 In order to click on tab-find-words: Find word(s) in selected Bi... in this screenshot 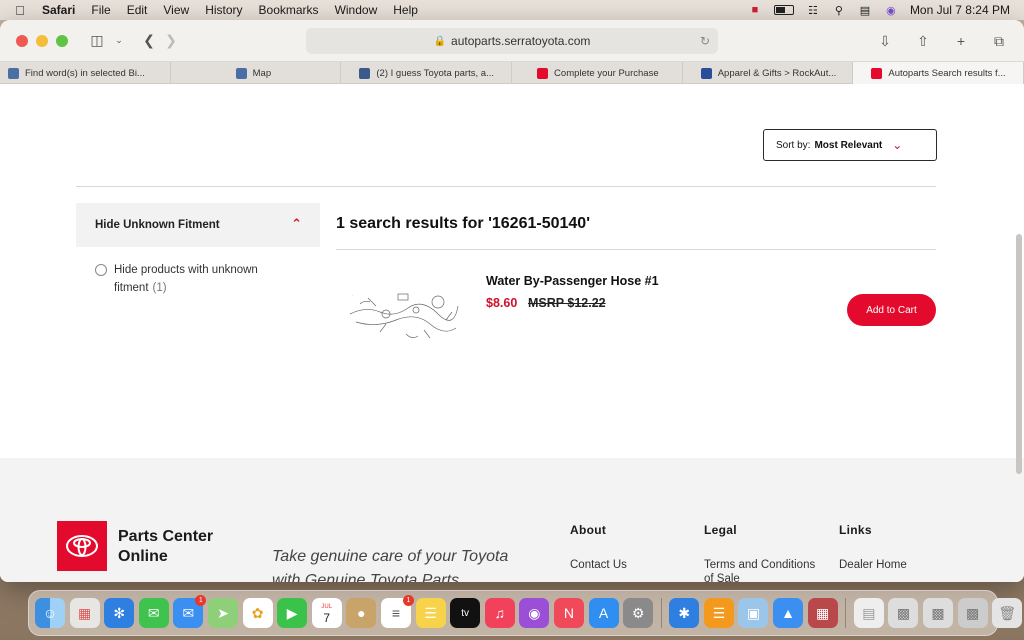, I will do `click(85, 73)`.